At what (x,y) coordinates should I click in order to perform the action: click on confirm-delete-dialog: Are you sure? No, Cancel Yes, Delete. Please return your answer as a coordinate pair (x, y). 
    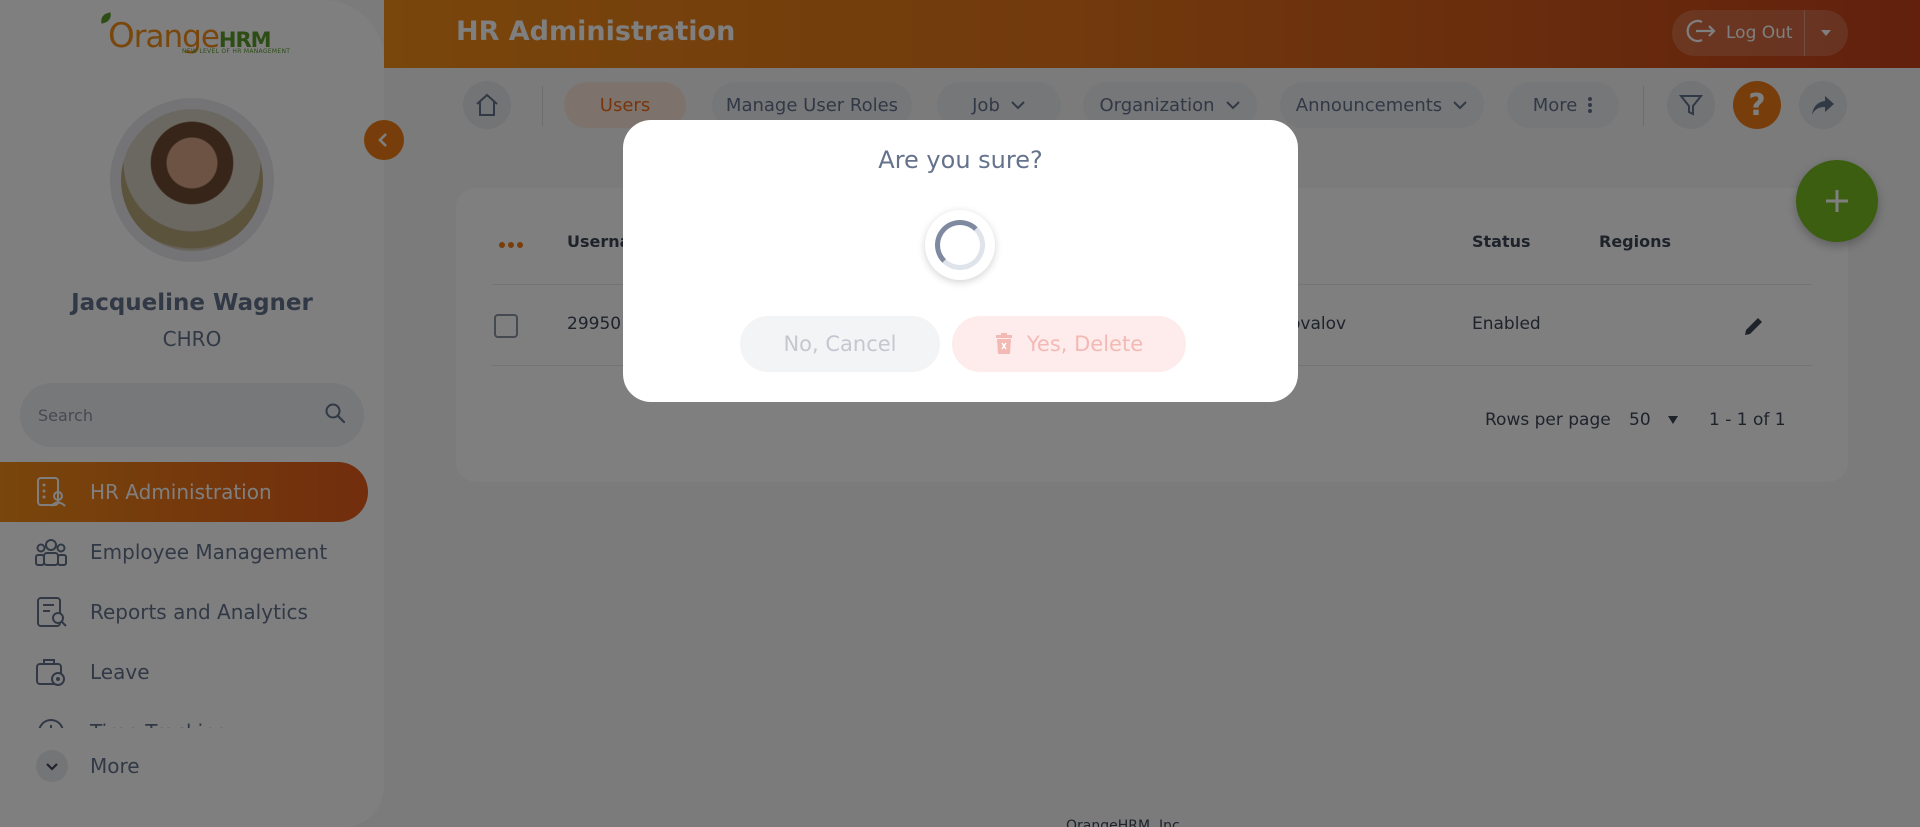
    Looking at the image, I should click on (960, 261).